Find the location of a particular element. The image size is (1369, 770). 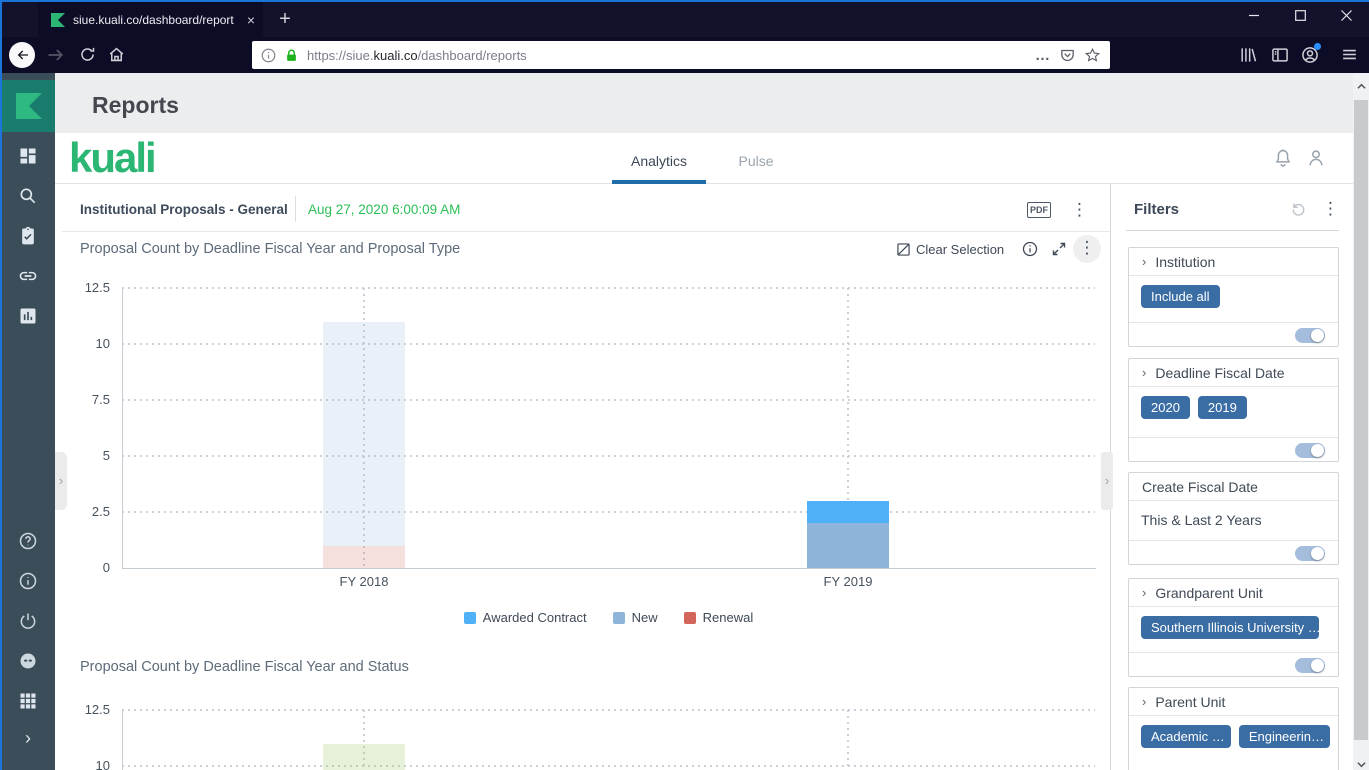

clear-selection-icon is located at coordinates (903, 249).